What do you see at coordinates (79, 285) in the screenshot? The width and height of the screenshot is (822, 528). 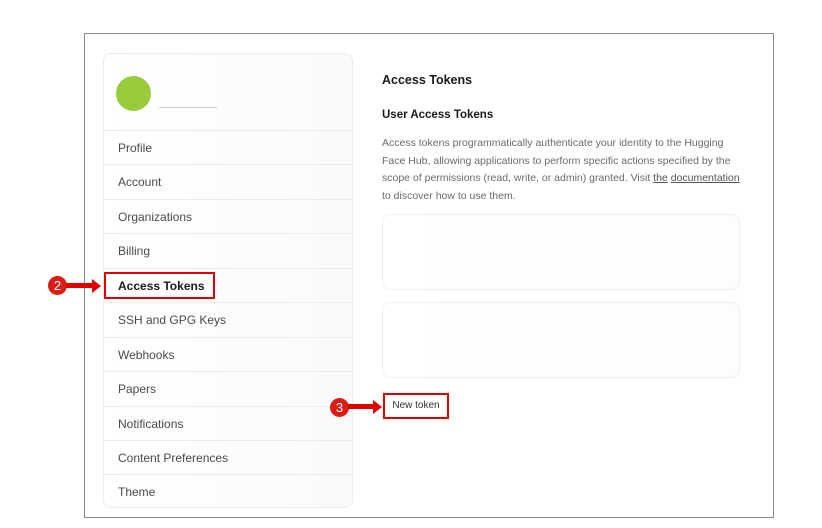 I see `step-2-arrow` at bounding box center [79, 285].